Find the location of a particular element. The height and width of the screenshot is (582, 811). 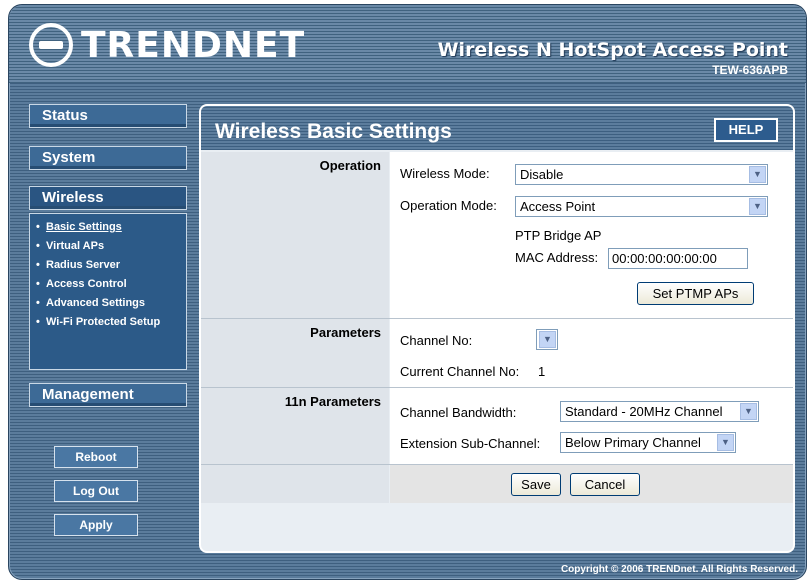

wireless-mode-select: Disable ▼ is located at coordinates (641, 174).